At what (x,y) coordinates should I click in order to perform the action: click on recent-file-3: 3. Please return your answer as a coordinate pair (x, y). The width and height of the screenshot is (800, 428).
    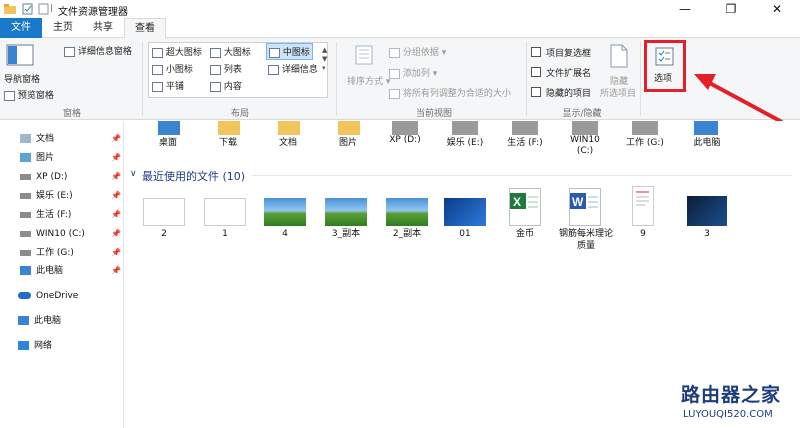
    Looking at the image, I should click on (707, 234).